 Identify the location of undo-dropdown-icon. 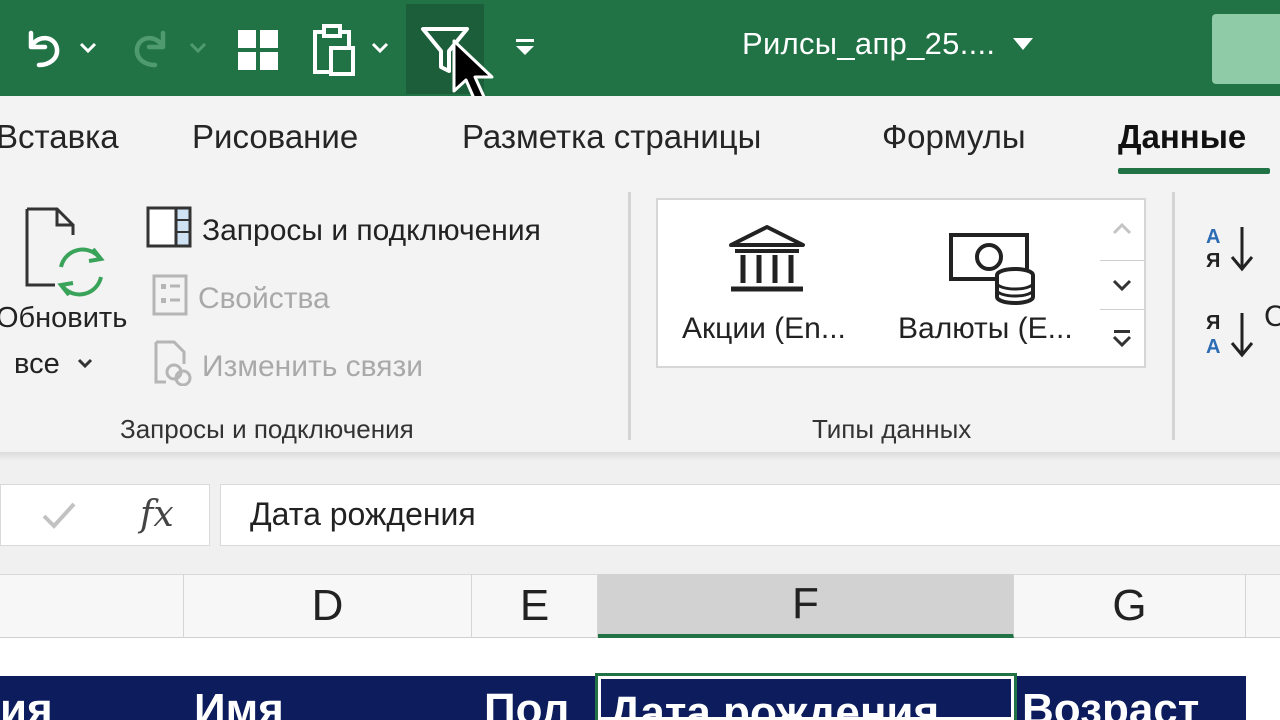
(88, 48).